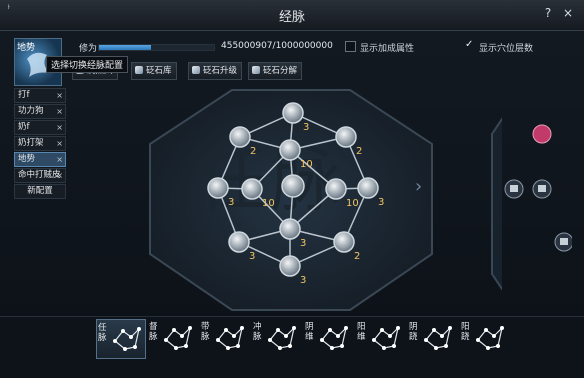  I want to click on stone-library-label: 砭石库, so click(159, 71).